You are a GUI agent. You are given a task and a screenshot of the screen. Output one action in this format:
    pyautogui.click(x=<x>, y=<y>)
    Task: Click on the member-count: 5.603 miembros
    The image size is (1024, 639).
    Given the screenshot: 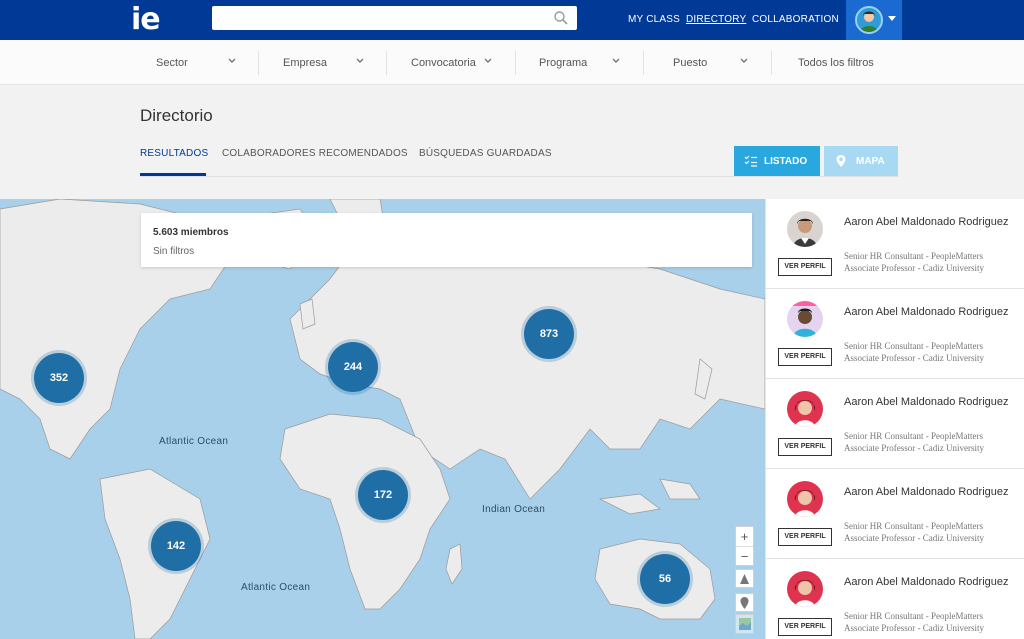 What is the action you would take?
    pyautogui.click(x=191, y=232)
    